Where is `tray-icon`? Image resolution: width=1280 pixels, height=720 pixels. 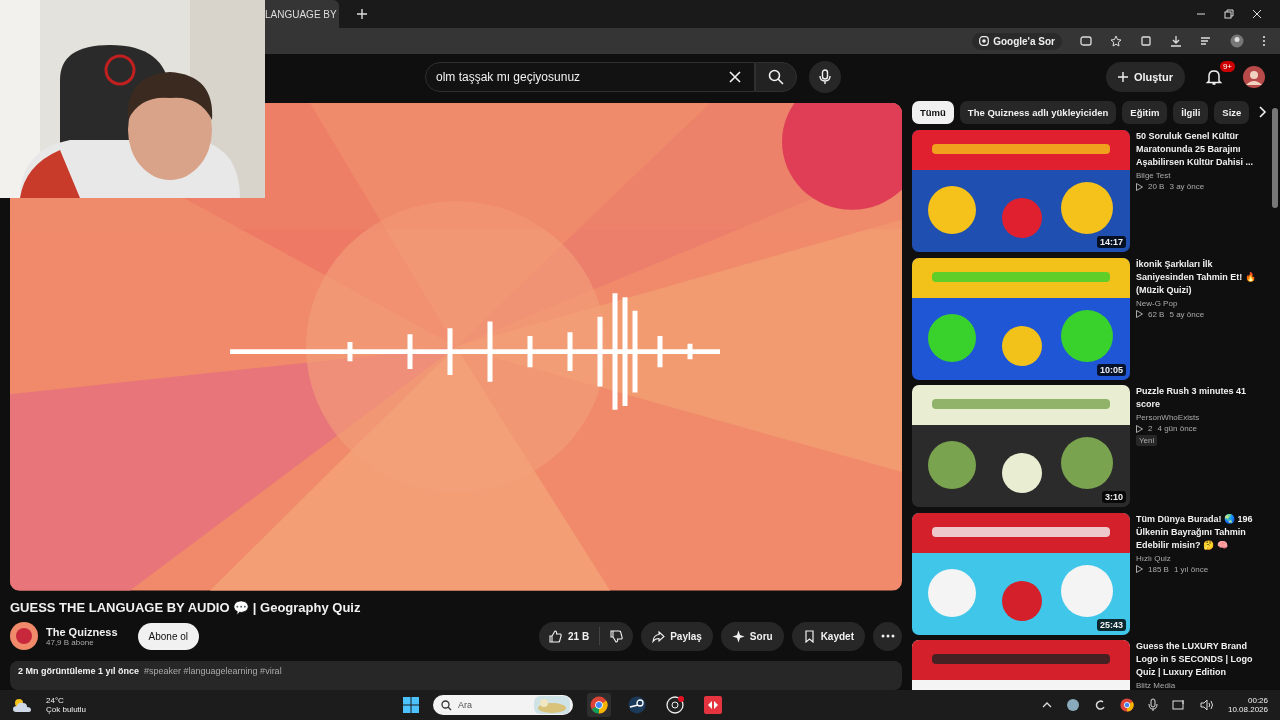 tray-icon is located at coordinates (1099, 705).